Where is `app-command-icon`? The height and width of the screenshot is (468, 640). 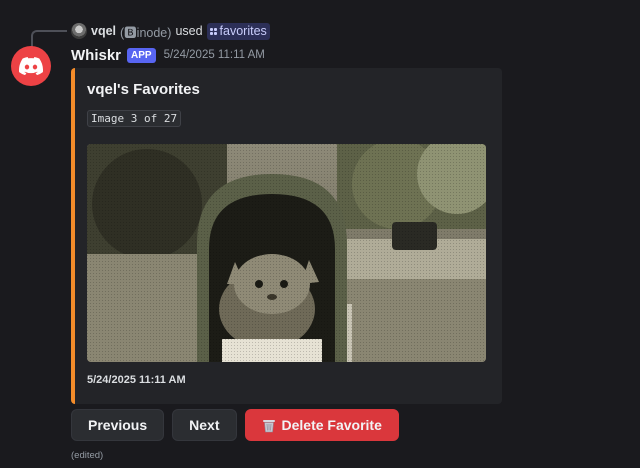
app-command-icon is located at coordinates (213, 31).